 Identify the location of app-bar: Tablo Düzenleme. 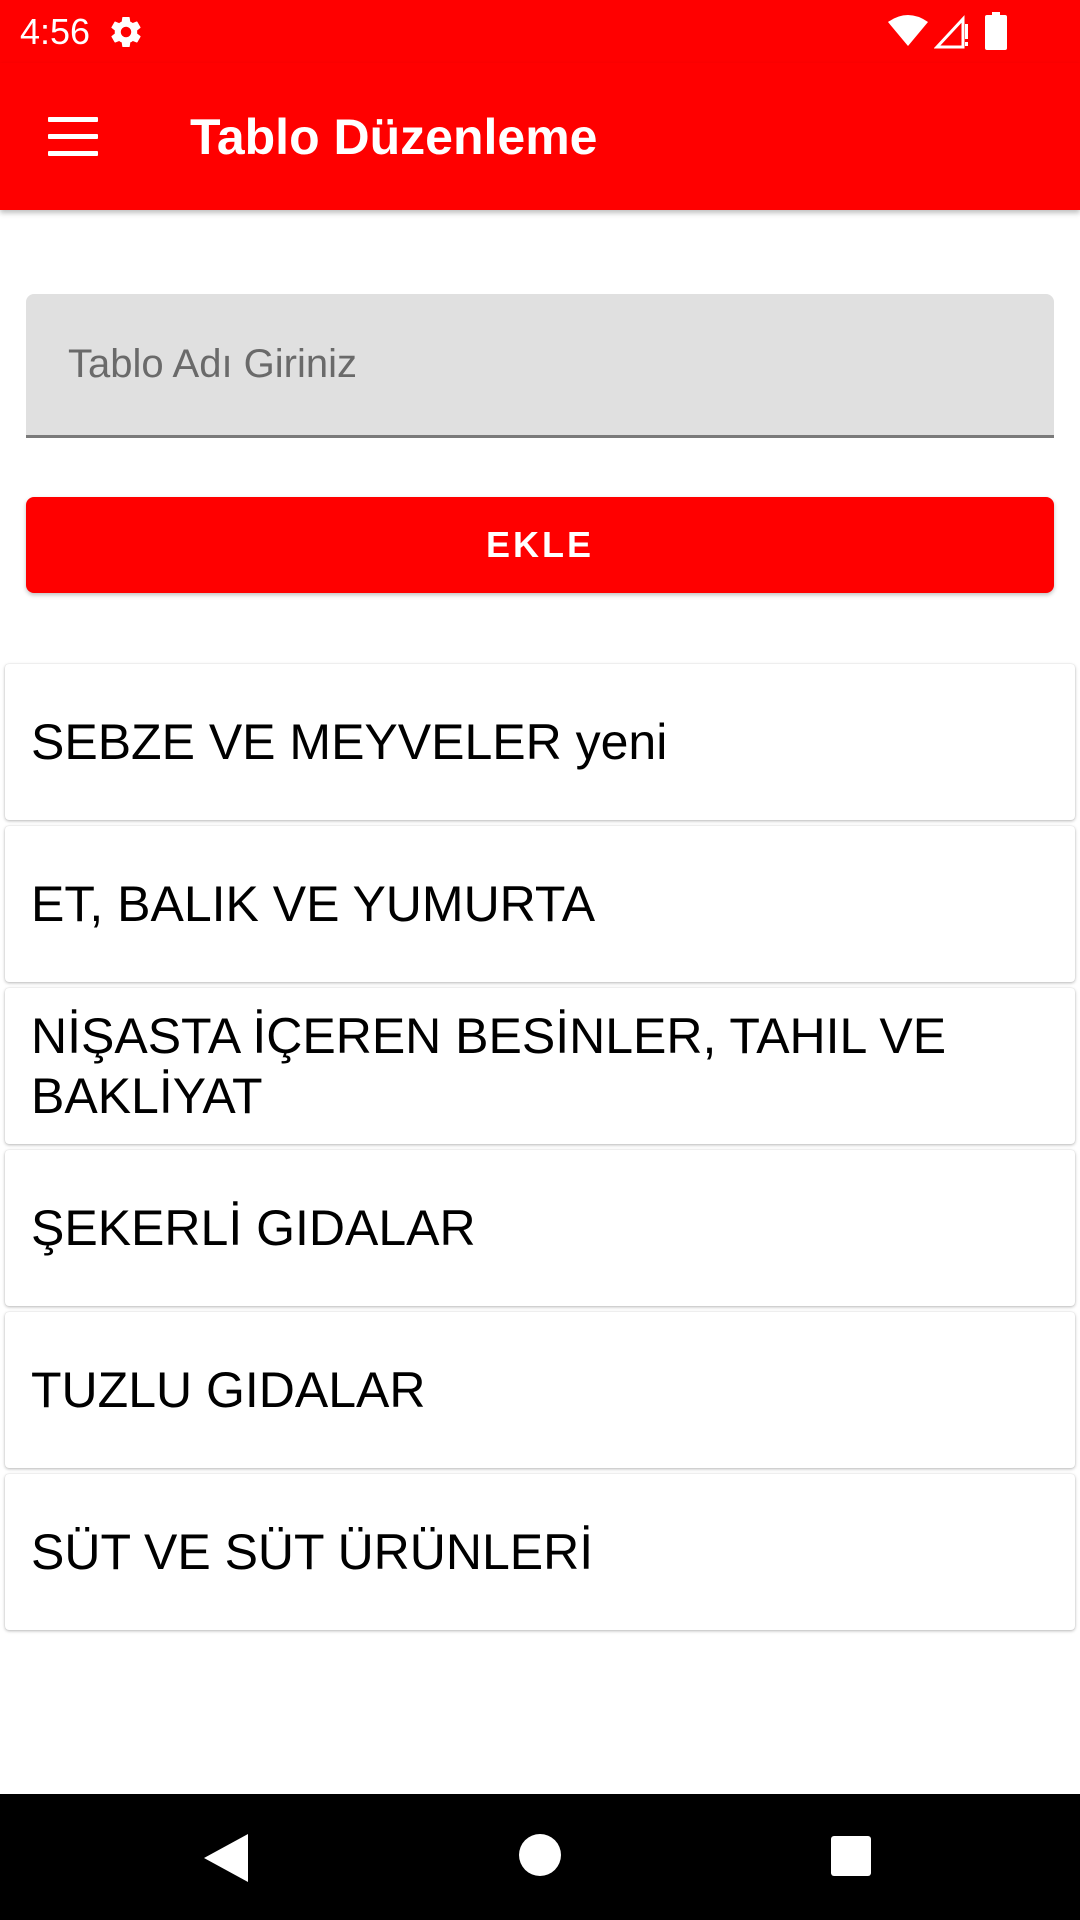
(540, 136).